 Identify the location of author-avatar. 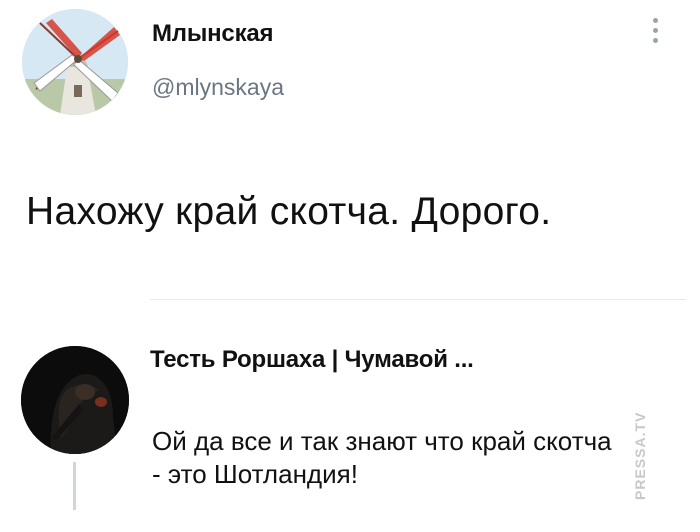
(75, 62).